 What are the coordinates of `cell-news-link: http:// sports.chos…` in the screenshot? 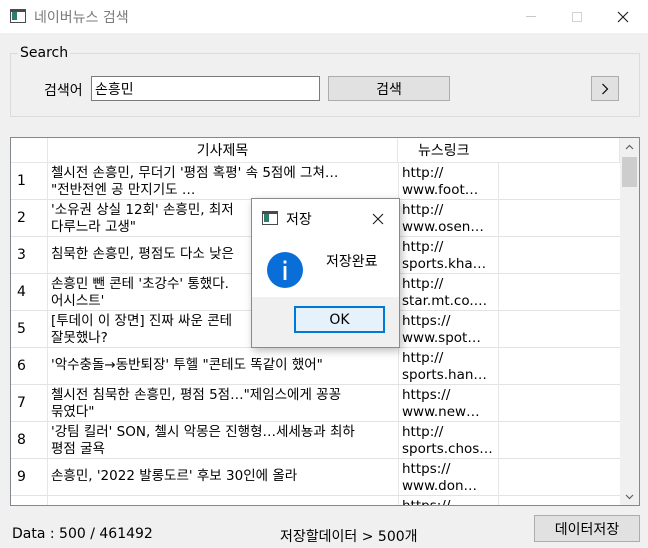 It's located at (448, 440).